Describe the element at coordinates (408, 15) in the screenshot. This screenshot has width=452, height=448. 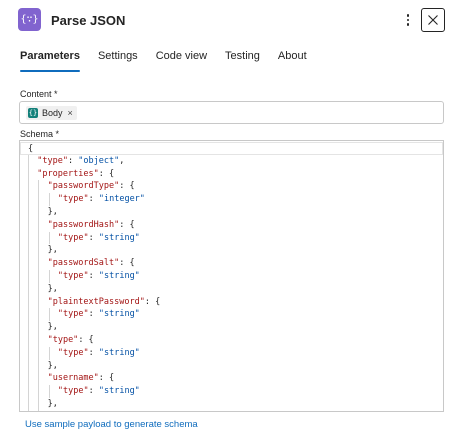
I see `more-vertical-icon` at that location.